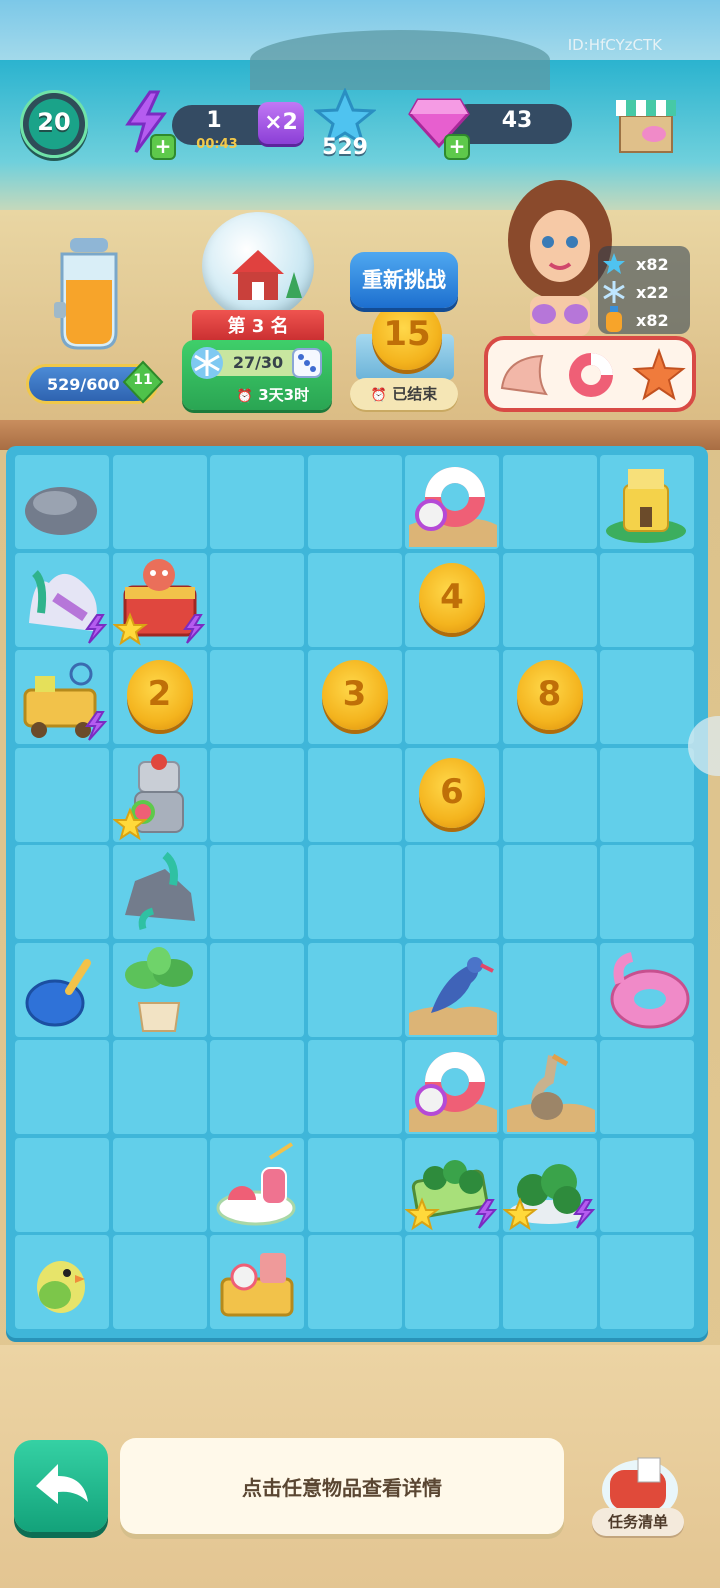 The image size is (720, 1588). What do you see at coordinates (550, 1087) in the screenshot?
I see `pelican-item` at bounding box center [550, 1087].